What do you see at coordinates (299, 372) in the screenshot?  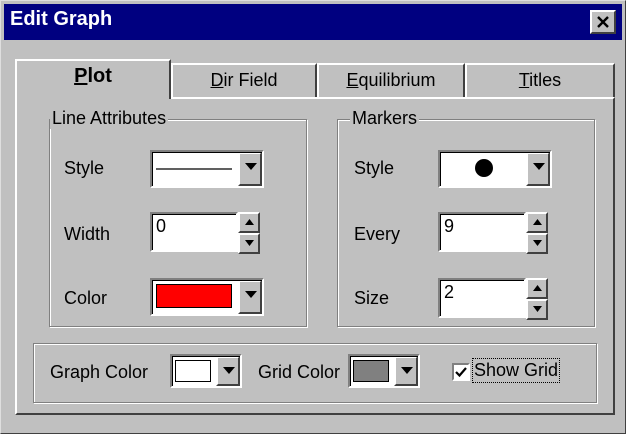 I see `grid-color-label: Grid Color` at bounding box center [299, 372].